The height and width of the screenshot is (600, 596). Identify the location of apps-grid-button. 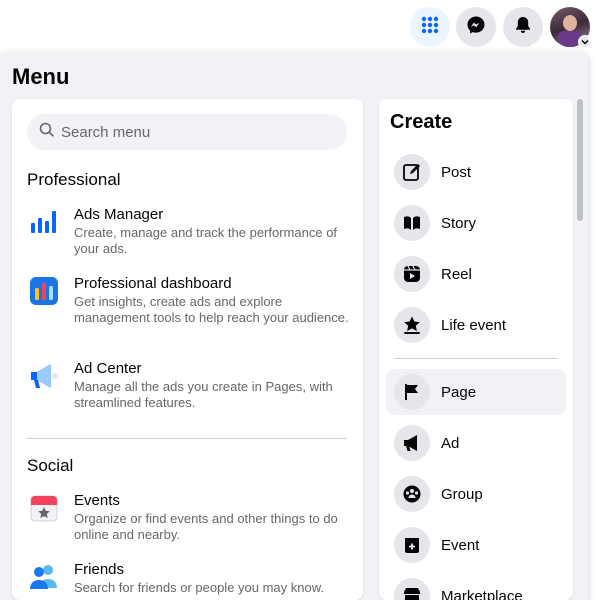
(430, 27).